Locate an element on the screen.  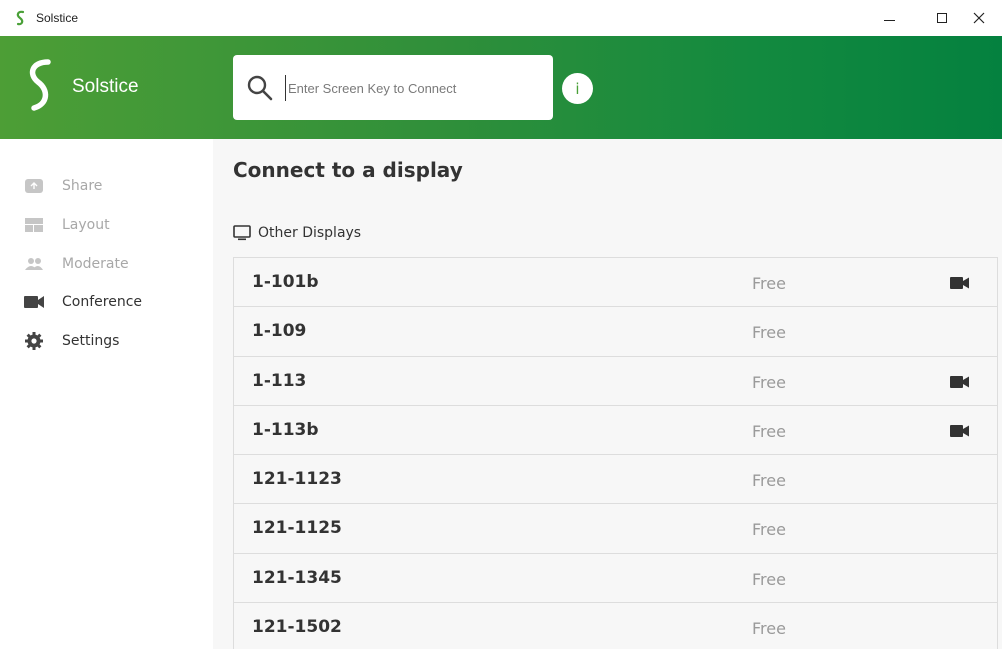
share-icon is located at coordinates (34, 186).